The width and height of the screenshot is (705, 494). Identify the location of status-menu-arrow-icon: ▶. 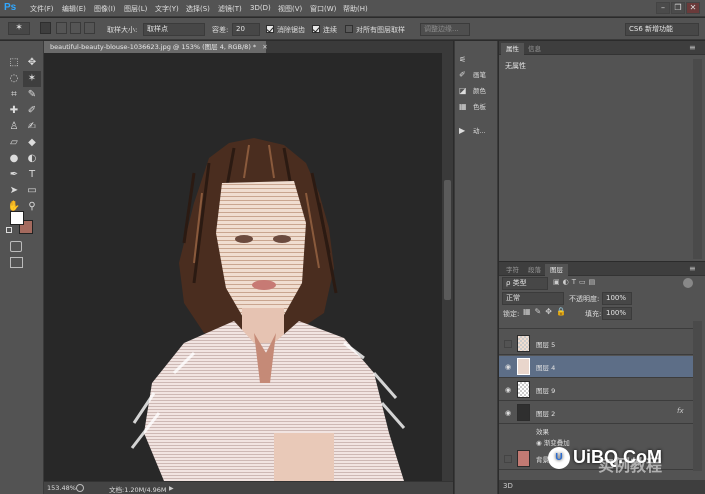
(171, 488).